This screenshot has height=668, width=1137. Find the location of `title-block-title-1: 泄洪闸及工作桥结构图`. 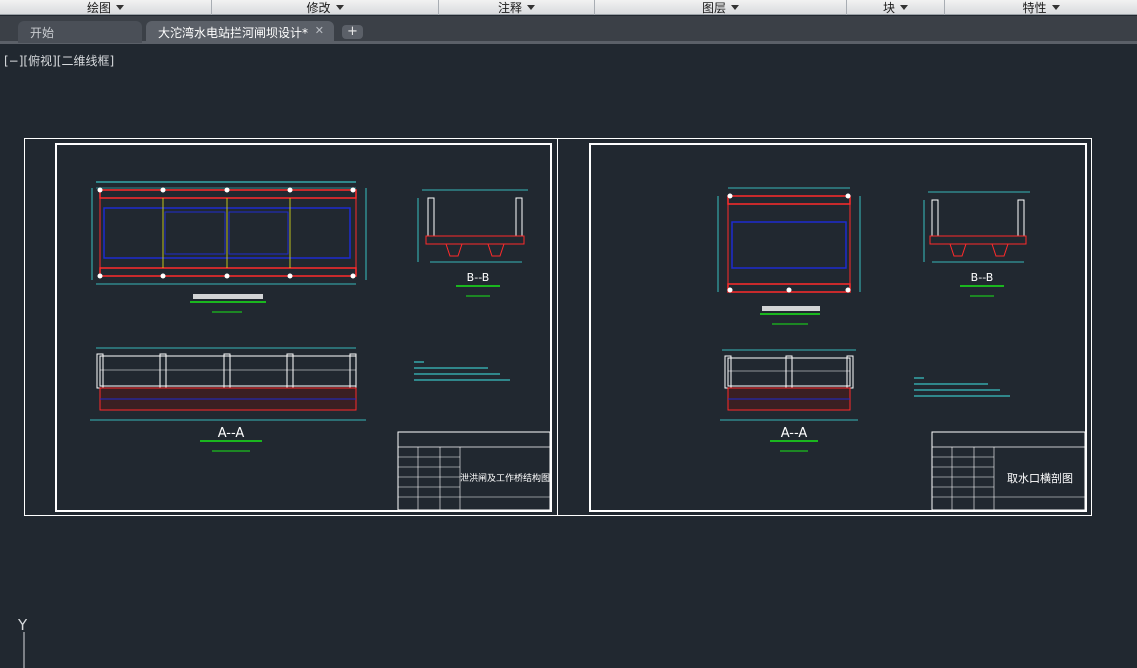

title-block-title-1: 泄洪闸及工作桥结构图 is located at coordinates (505, 478).